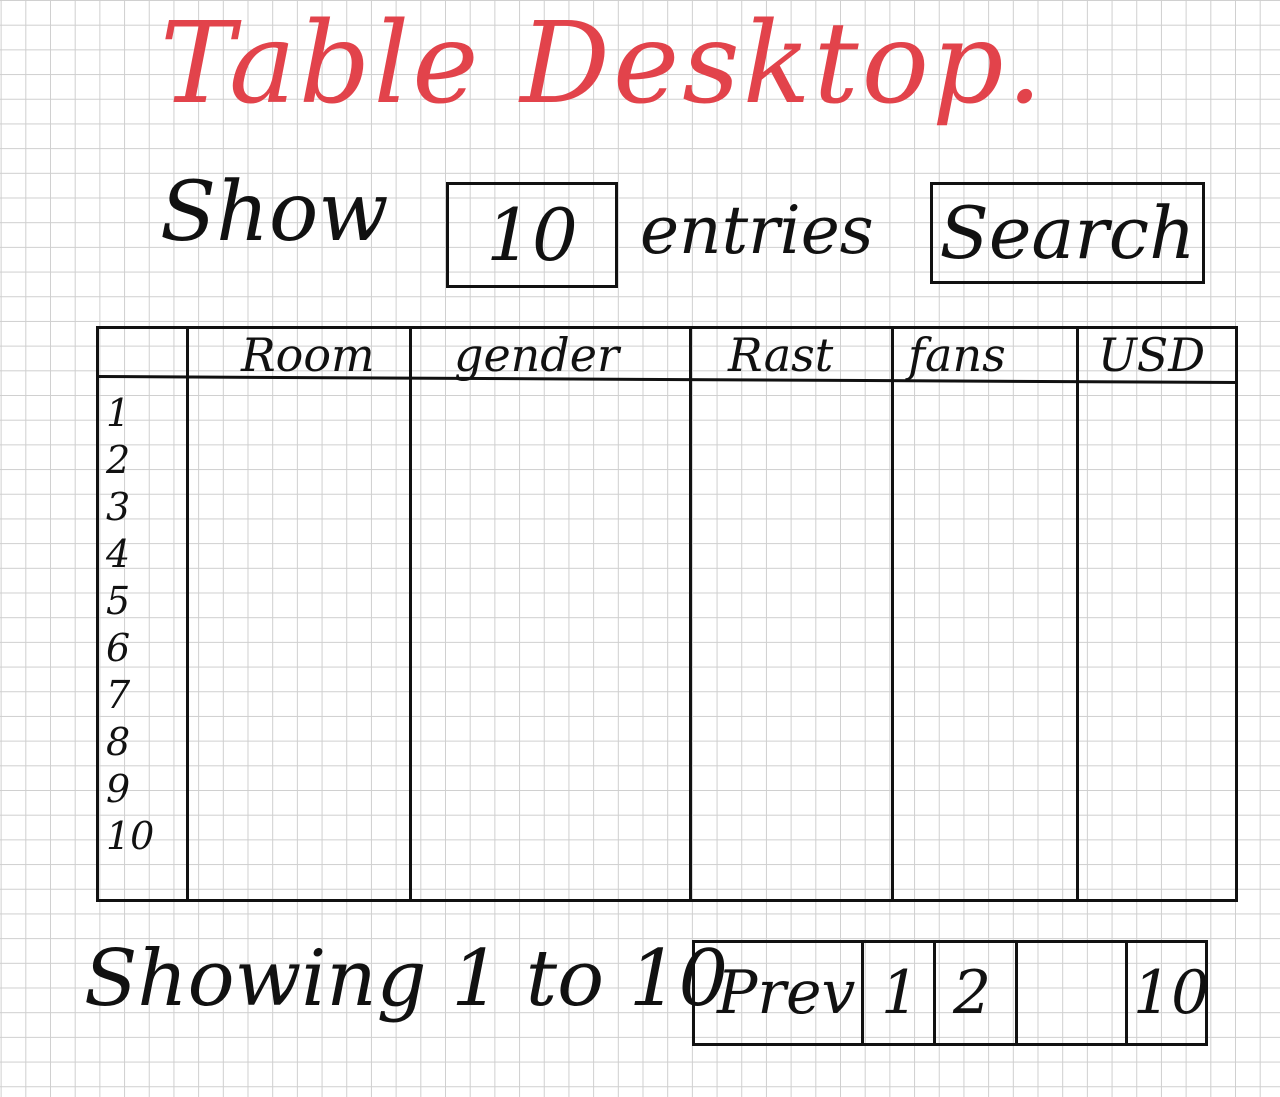 This screenshot has height=1097, width=1280. What do you see at coordinates (950, 993) in the screenshot?
I see `pagination: Prev 1 2 10` at bounding box center [950, 993].